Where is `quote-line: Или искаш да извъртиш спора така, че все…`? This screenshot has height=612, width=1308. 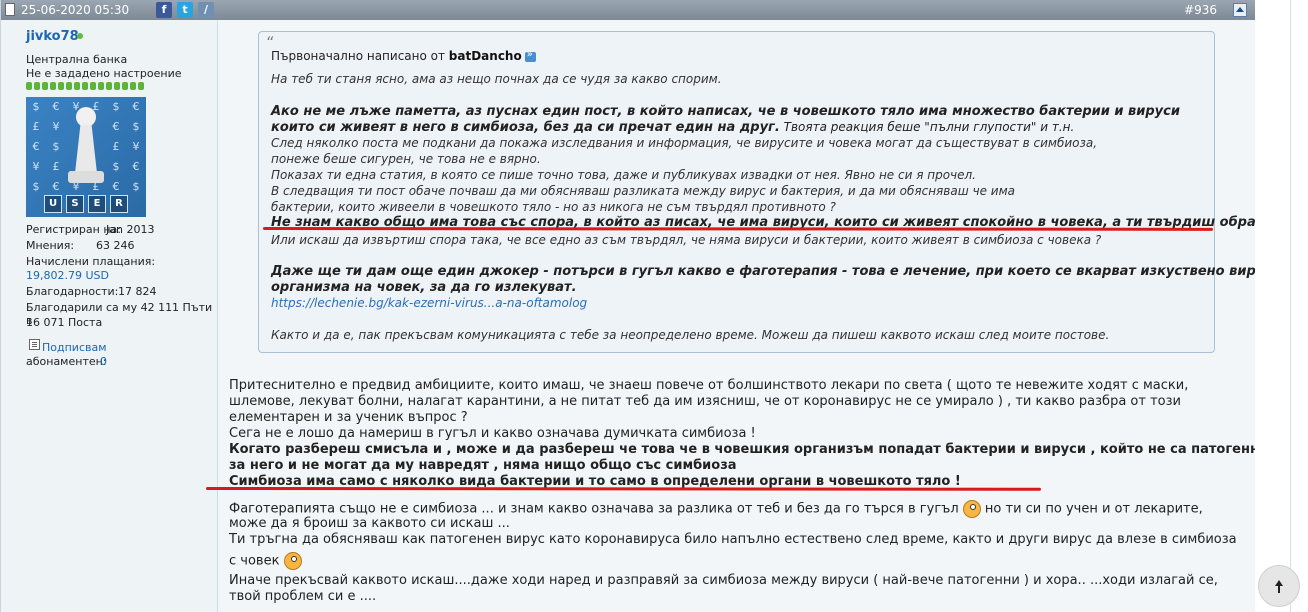 quote-line: Или искаш да извъртиш спора така, че все… is located at coordinates (686, 240).